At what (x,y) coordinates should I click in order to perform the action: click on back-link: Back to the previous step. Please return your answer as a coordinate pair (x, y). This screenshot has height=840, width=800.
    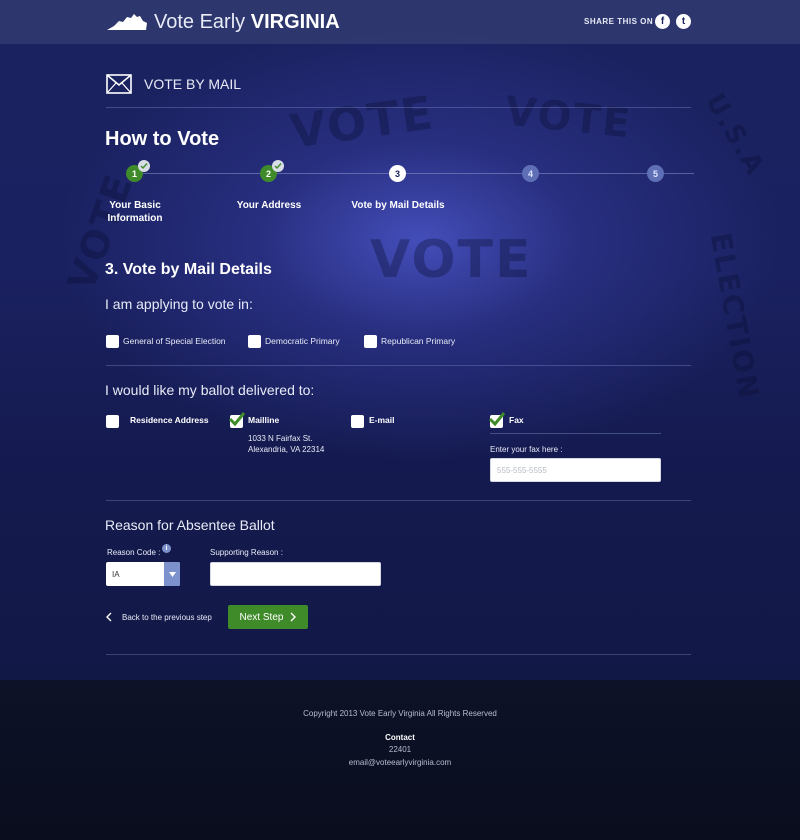
    Looking at the image, I should click on (159, 617).